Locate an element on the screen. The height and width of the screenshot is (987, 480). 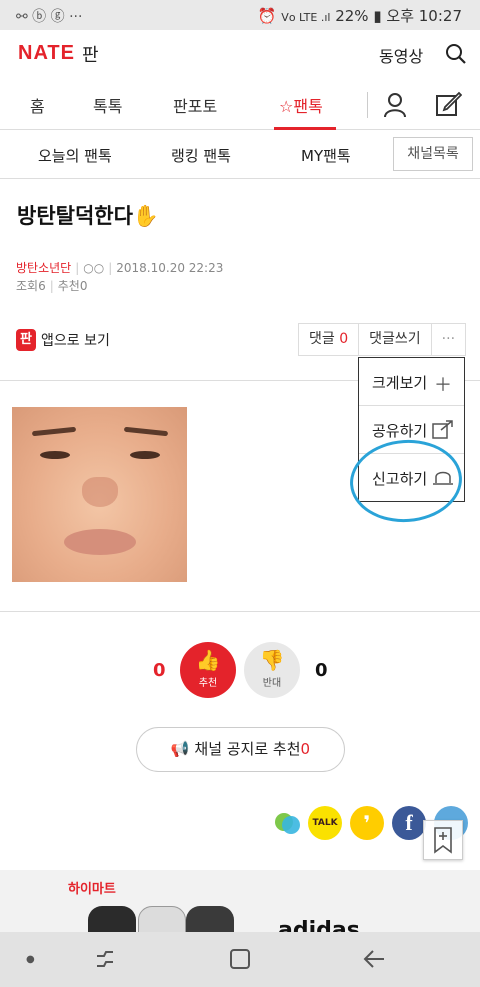
chat-bubbles-icon is located at coordinates (287, 823).